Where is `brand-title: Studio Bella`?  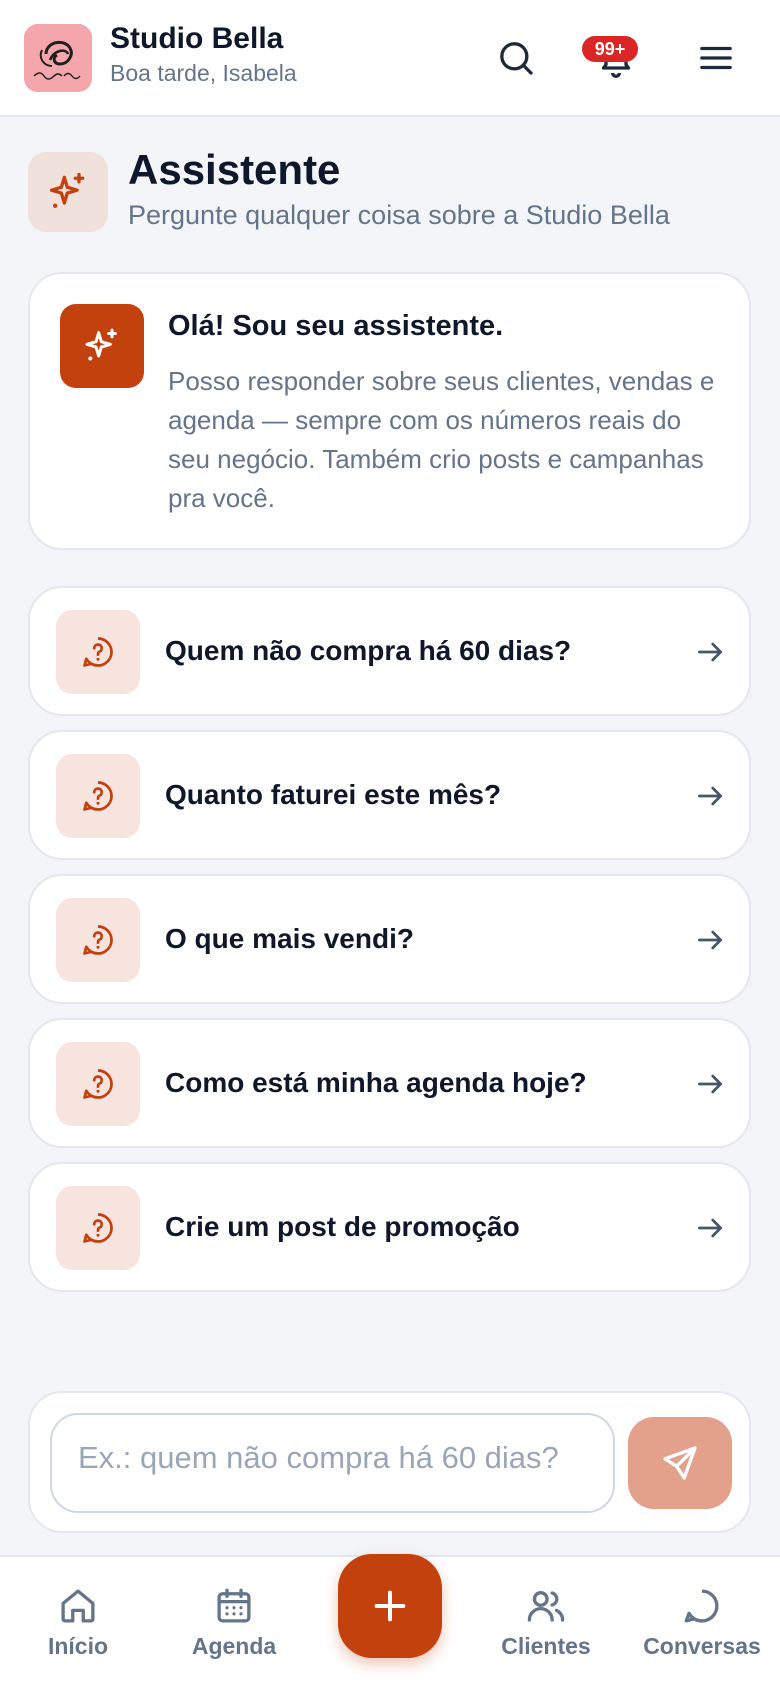
brand-title: Studio Bella is located at coordinates (197, 38).